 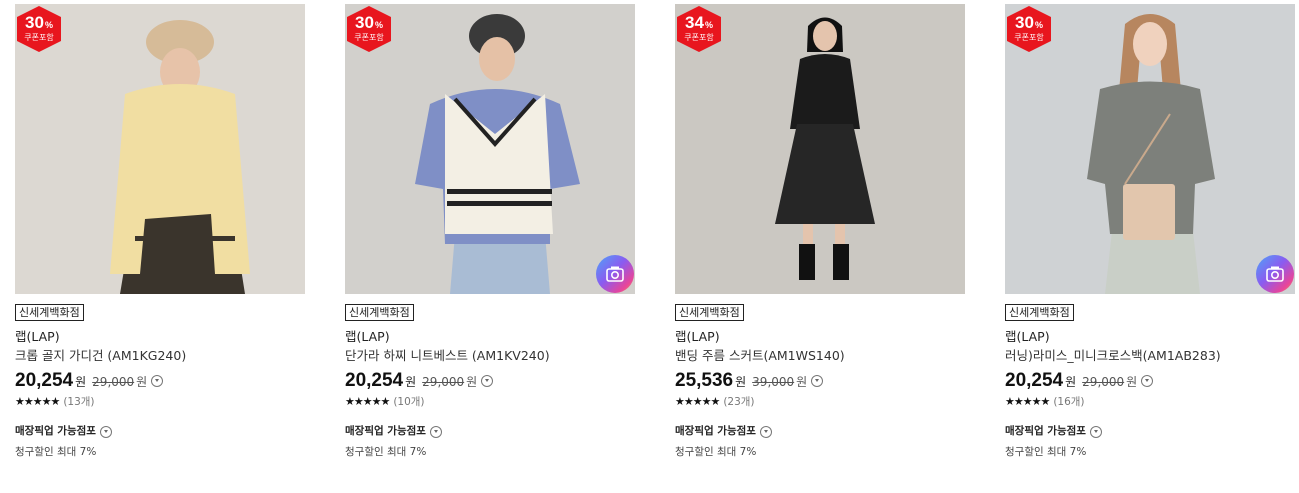 I want to click on review-count: (23개), so click(x=738, y=401).